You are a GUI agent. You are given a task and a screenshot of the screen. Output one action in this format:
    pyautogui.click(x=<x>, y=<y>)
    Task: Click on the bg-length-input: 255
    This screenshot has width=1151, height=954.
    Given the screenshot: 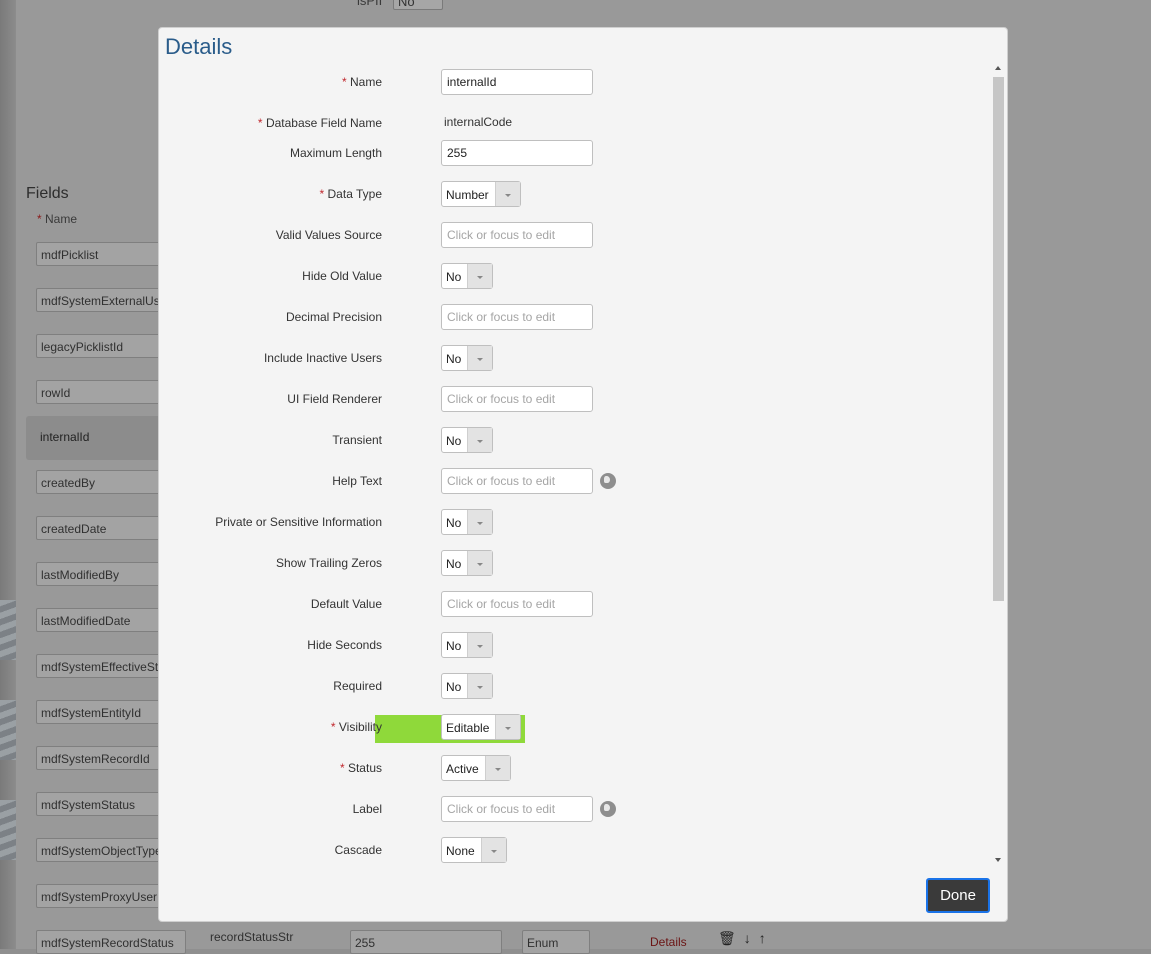 What is the action you would take?
    pyautogui.click(x=426, y=942)
    